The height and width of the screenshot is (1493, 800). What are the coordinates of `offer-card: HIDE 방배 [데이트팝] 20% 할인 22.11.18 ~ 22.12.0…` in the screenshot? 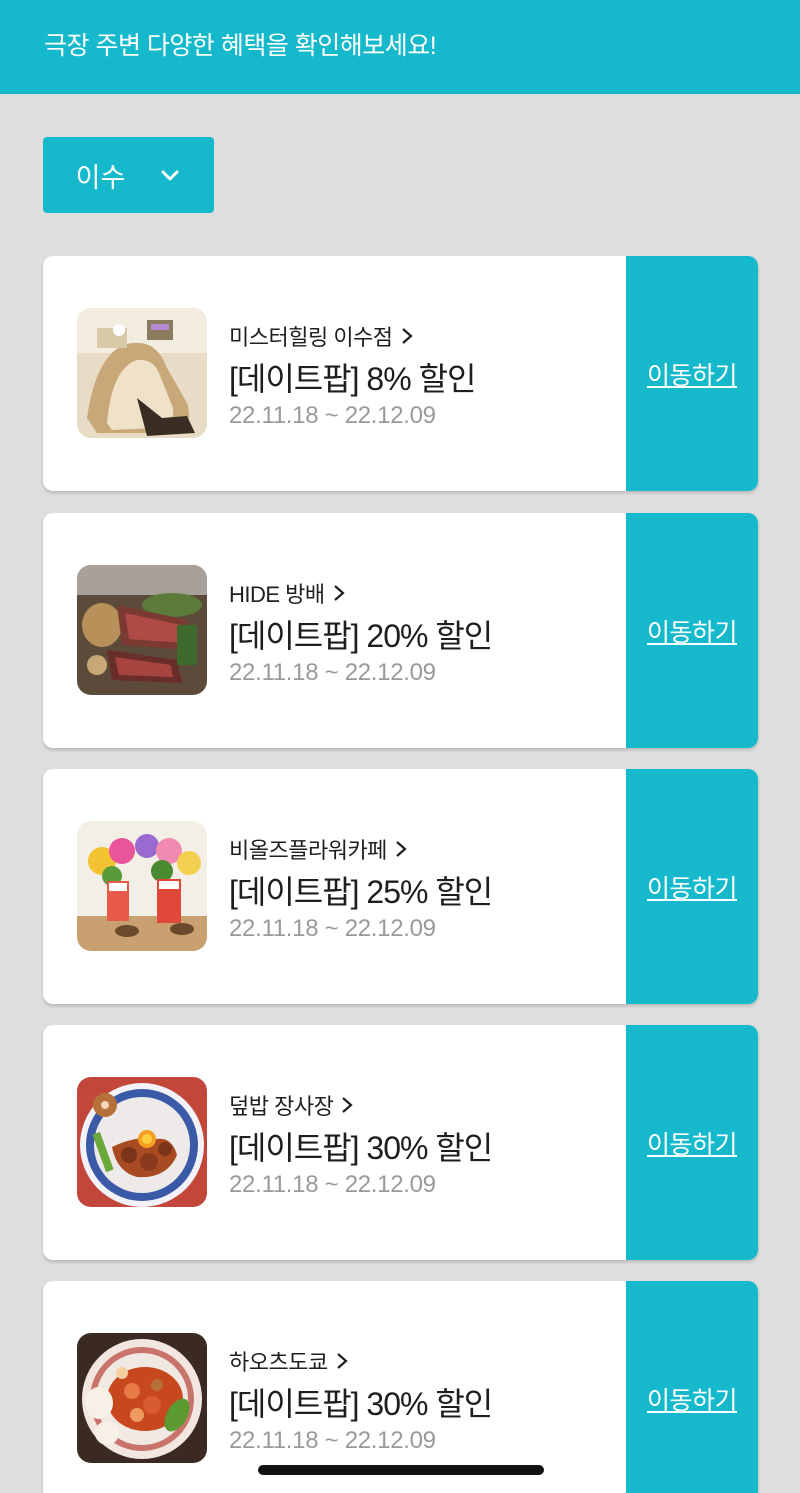 It's located at (400, 630).